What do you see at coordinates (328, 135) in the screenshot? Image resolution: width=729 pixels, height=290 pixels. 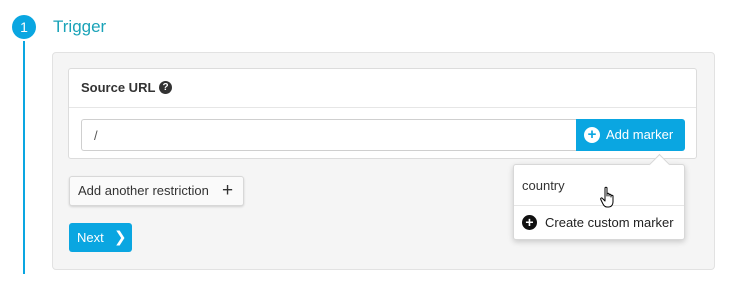 I see `source-url-input` at bounding box center [328, 135].